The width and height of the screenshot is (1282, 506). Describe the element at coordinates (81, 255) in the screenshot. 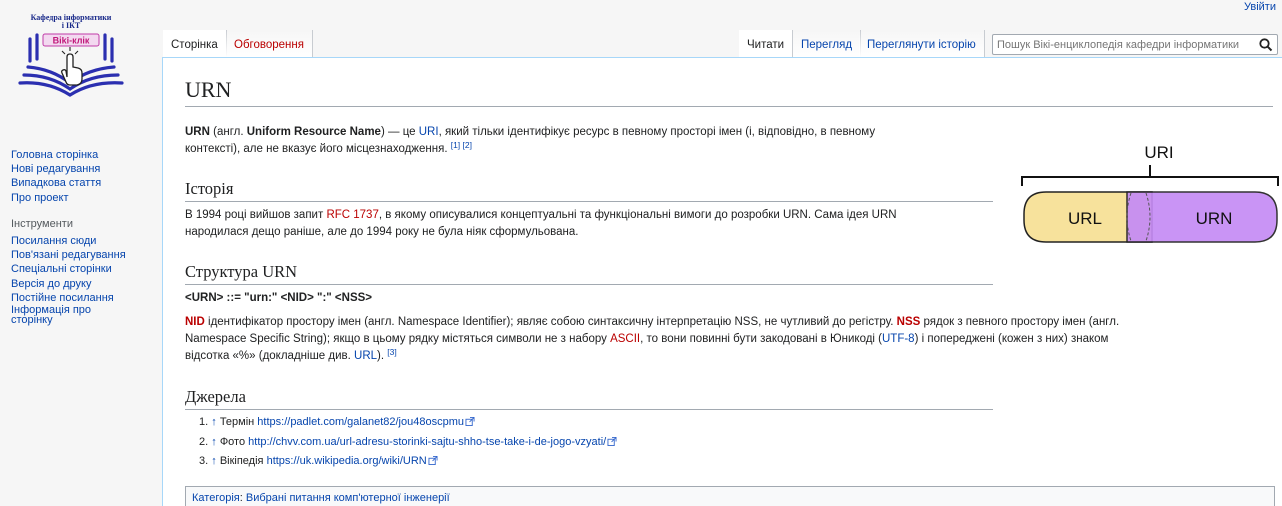

I see `sidebar-item-related-changes: Пов'язані редагування` at that location.